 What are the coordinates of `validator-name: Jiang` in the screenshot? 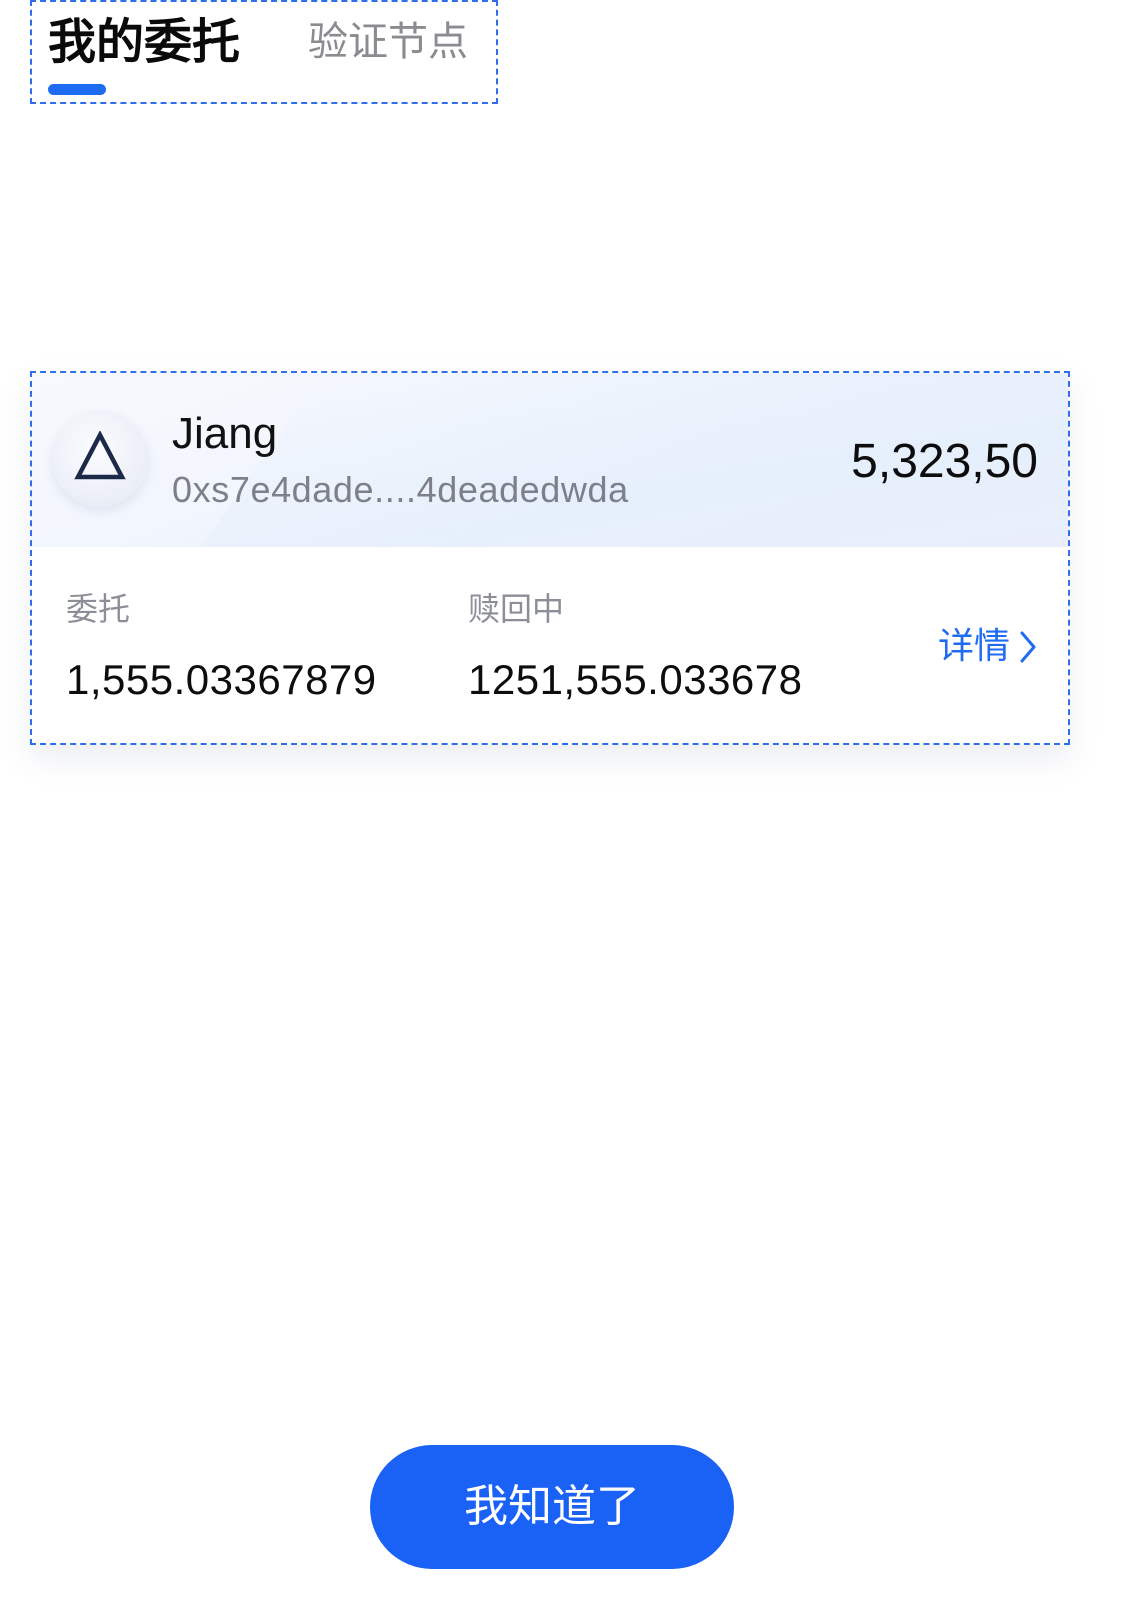 It's located at (225, 433).